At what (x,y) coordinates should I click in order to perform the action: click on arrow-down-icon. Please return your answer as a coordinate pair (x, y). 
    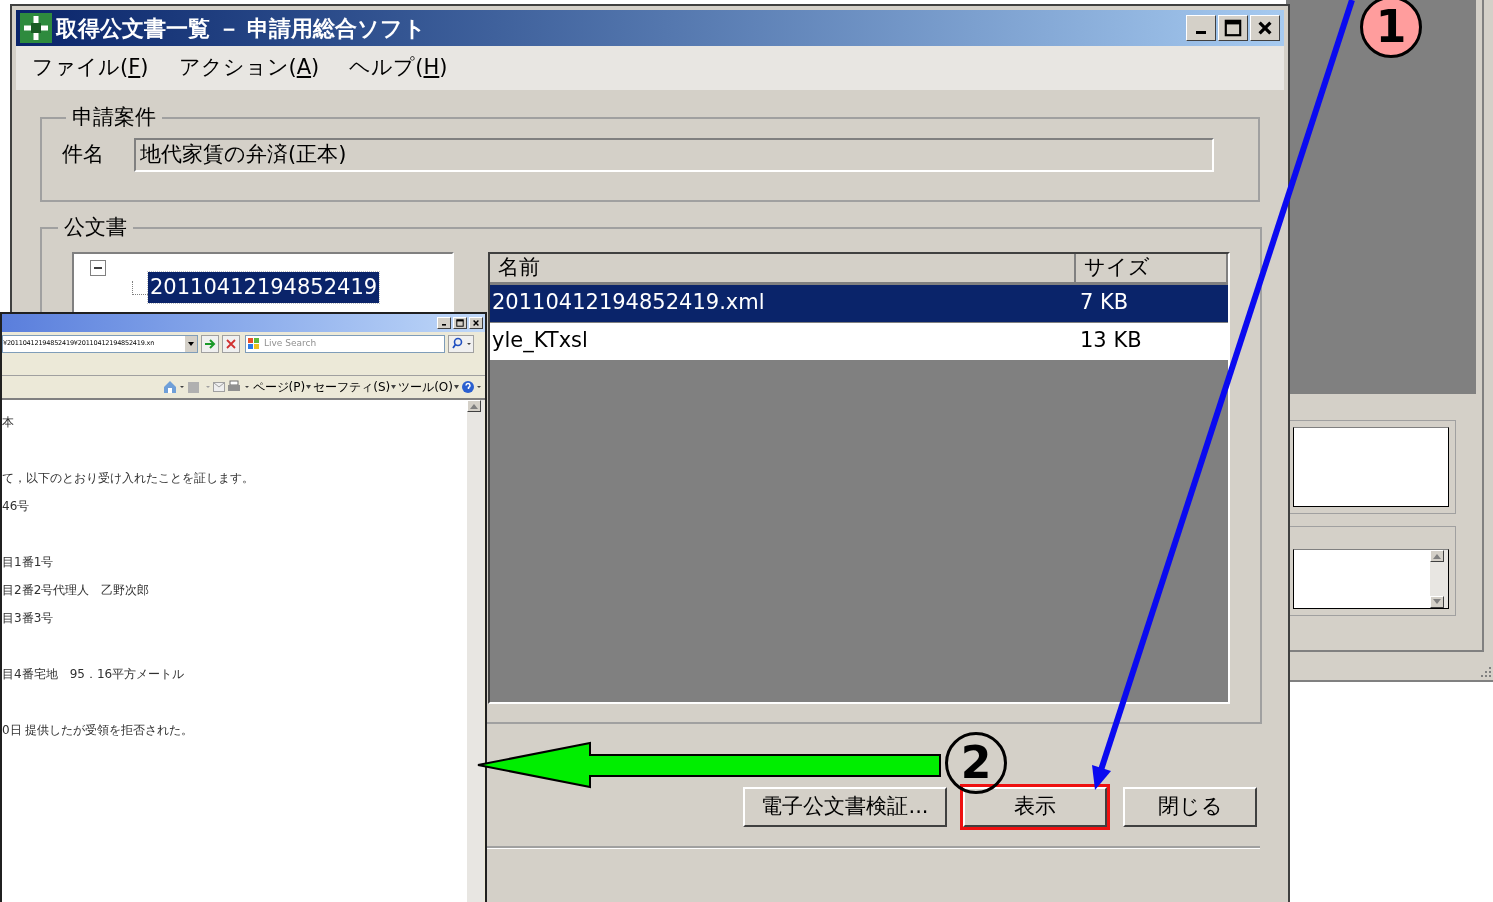
    Looking at the image, I should click on (1437, 602).